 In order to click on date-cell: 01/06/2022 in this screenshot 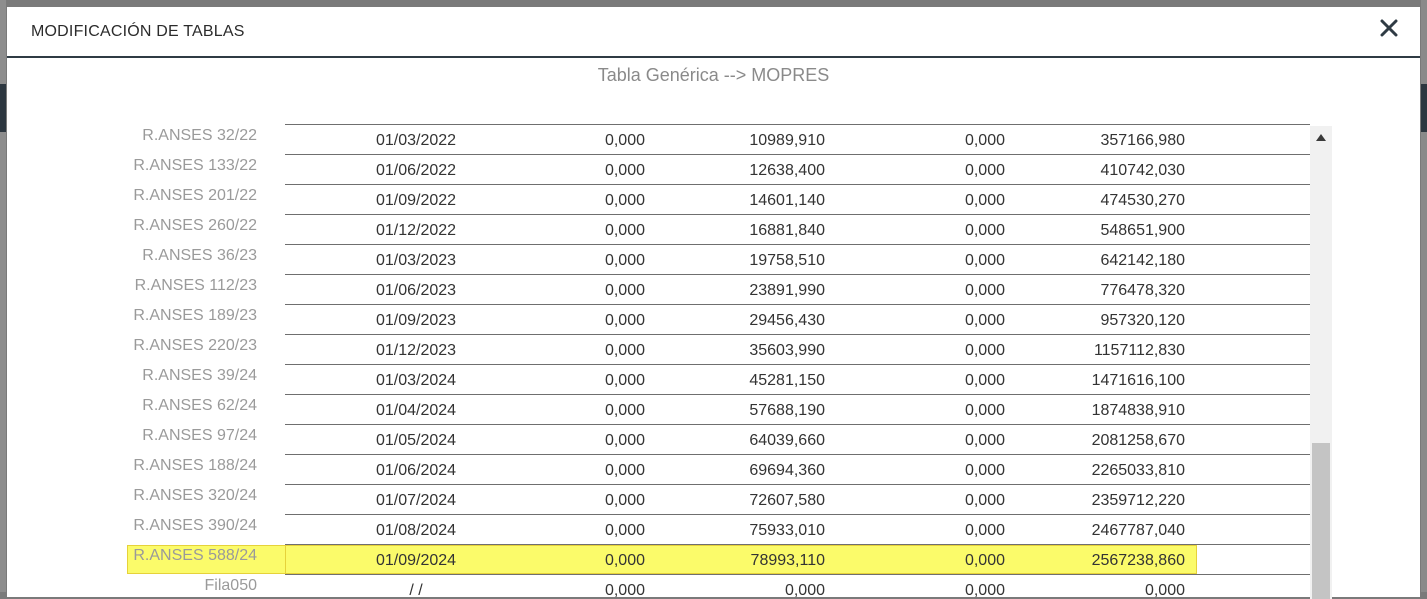, I will do `click(416, 171)`.